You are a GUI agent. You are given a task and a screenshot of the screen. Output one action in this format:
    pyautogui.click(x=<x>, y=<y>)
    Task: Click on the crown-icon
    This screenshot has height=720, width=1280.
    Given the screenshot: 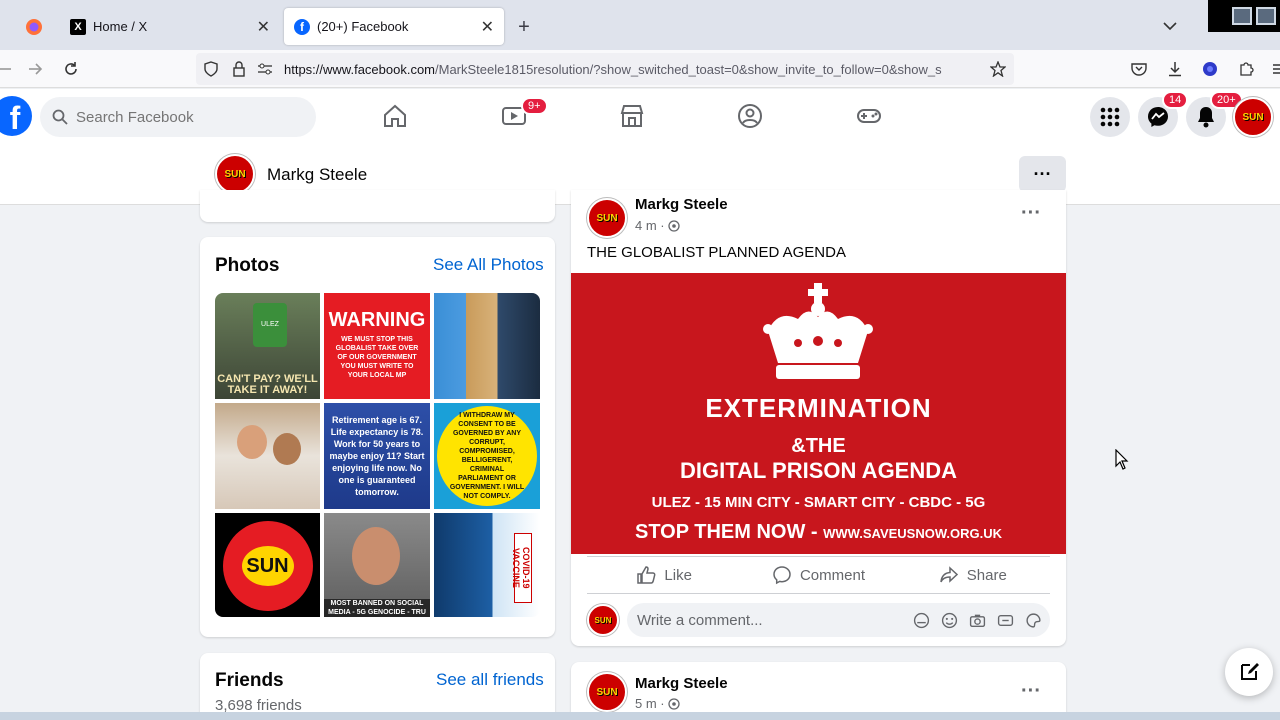 What is the action you would take?
    pyautogui.click(x=818, y=331)
    